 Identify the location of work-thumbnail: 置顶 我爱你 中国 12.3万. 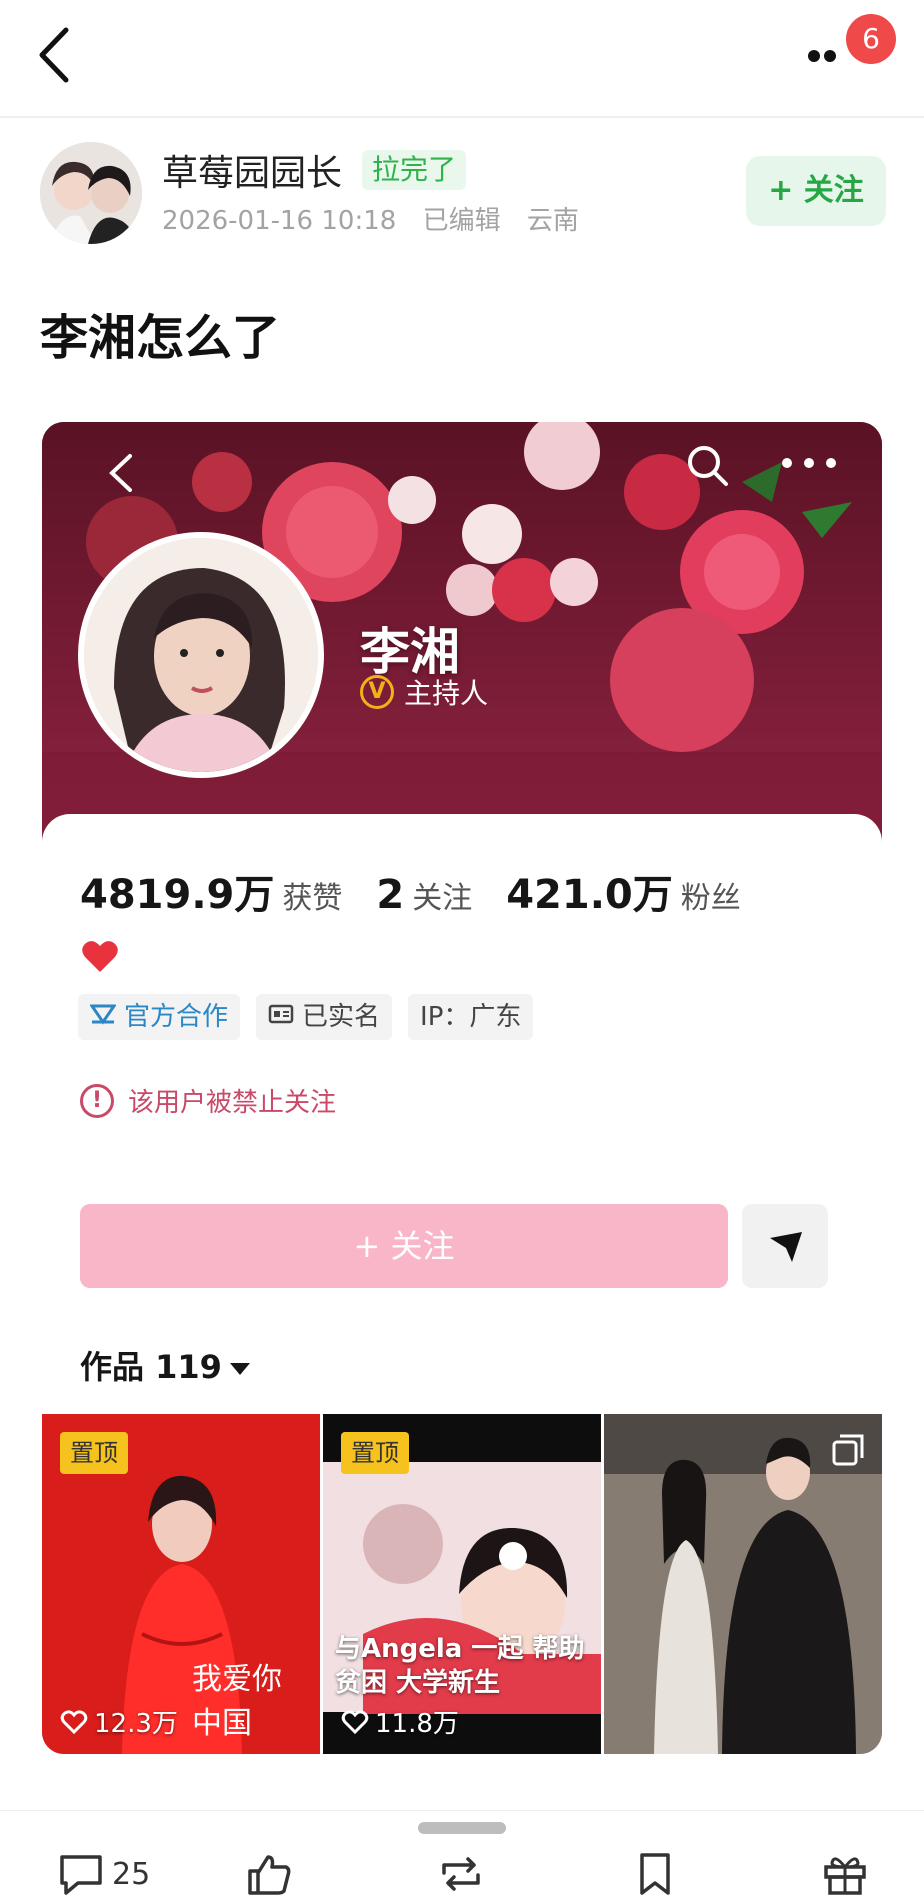
(181, 1584).